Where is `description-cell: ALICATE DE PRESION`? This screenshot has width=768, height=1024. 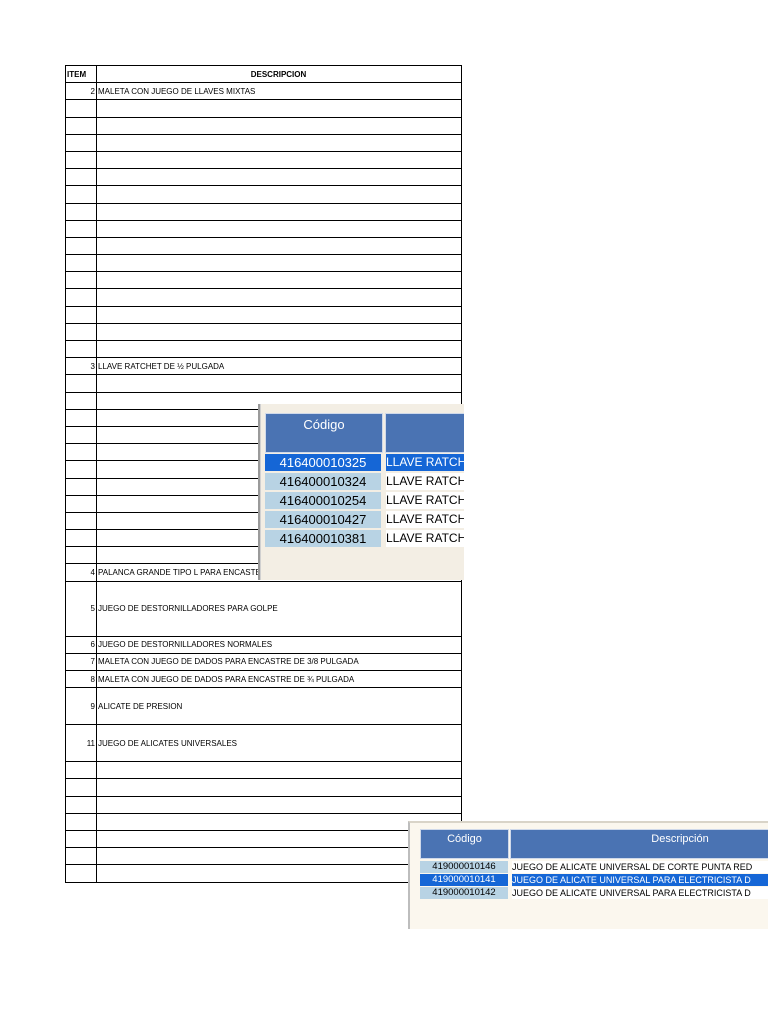 description-cell: ALICATE DE PRESION is located at coordinates (279, 706).